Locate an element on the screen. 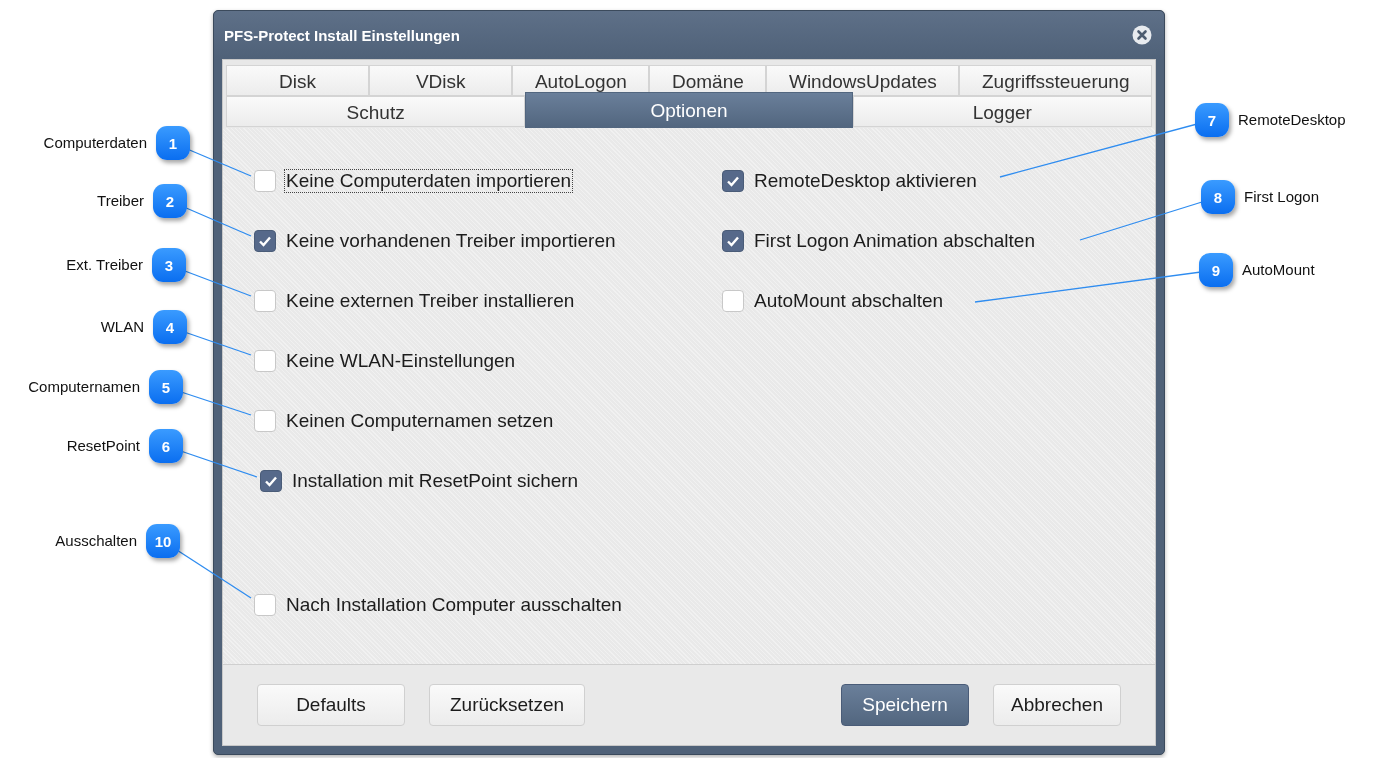 The image size is (1381, 758). callout-number: 2 is located at coordinates (170, 201).